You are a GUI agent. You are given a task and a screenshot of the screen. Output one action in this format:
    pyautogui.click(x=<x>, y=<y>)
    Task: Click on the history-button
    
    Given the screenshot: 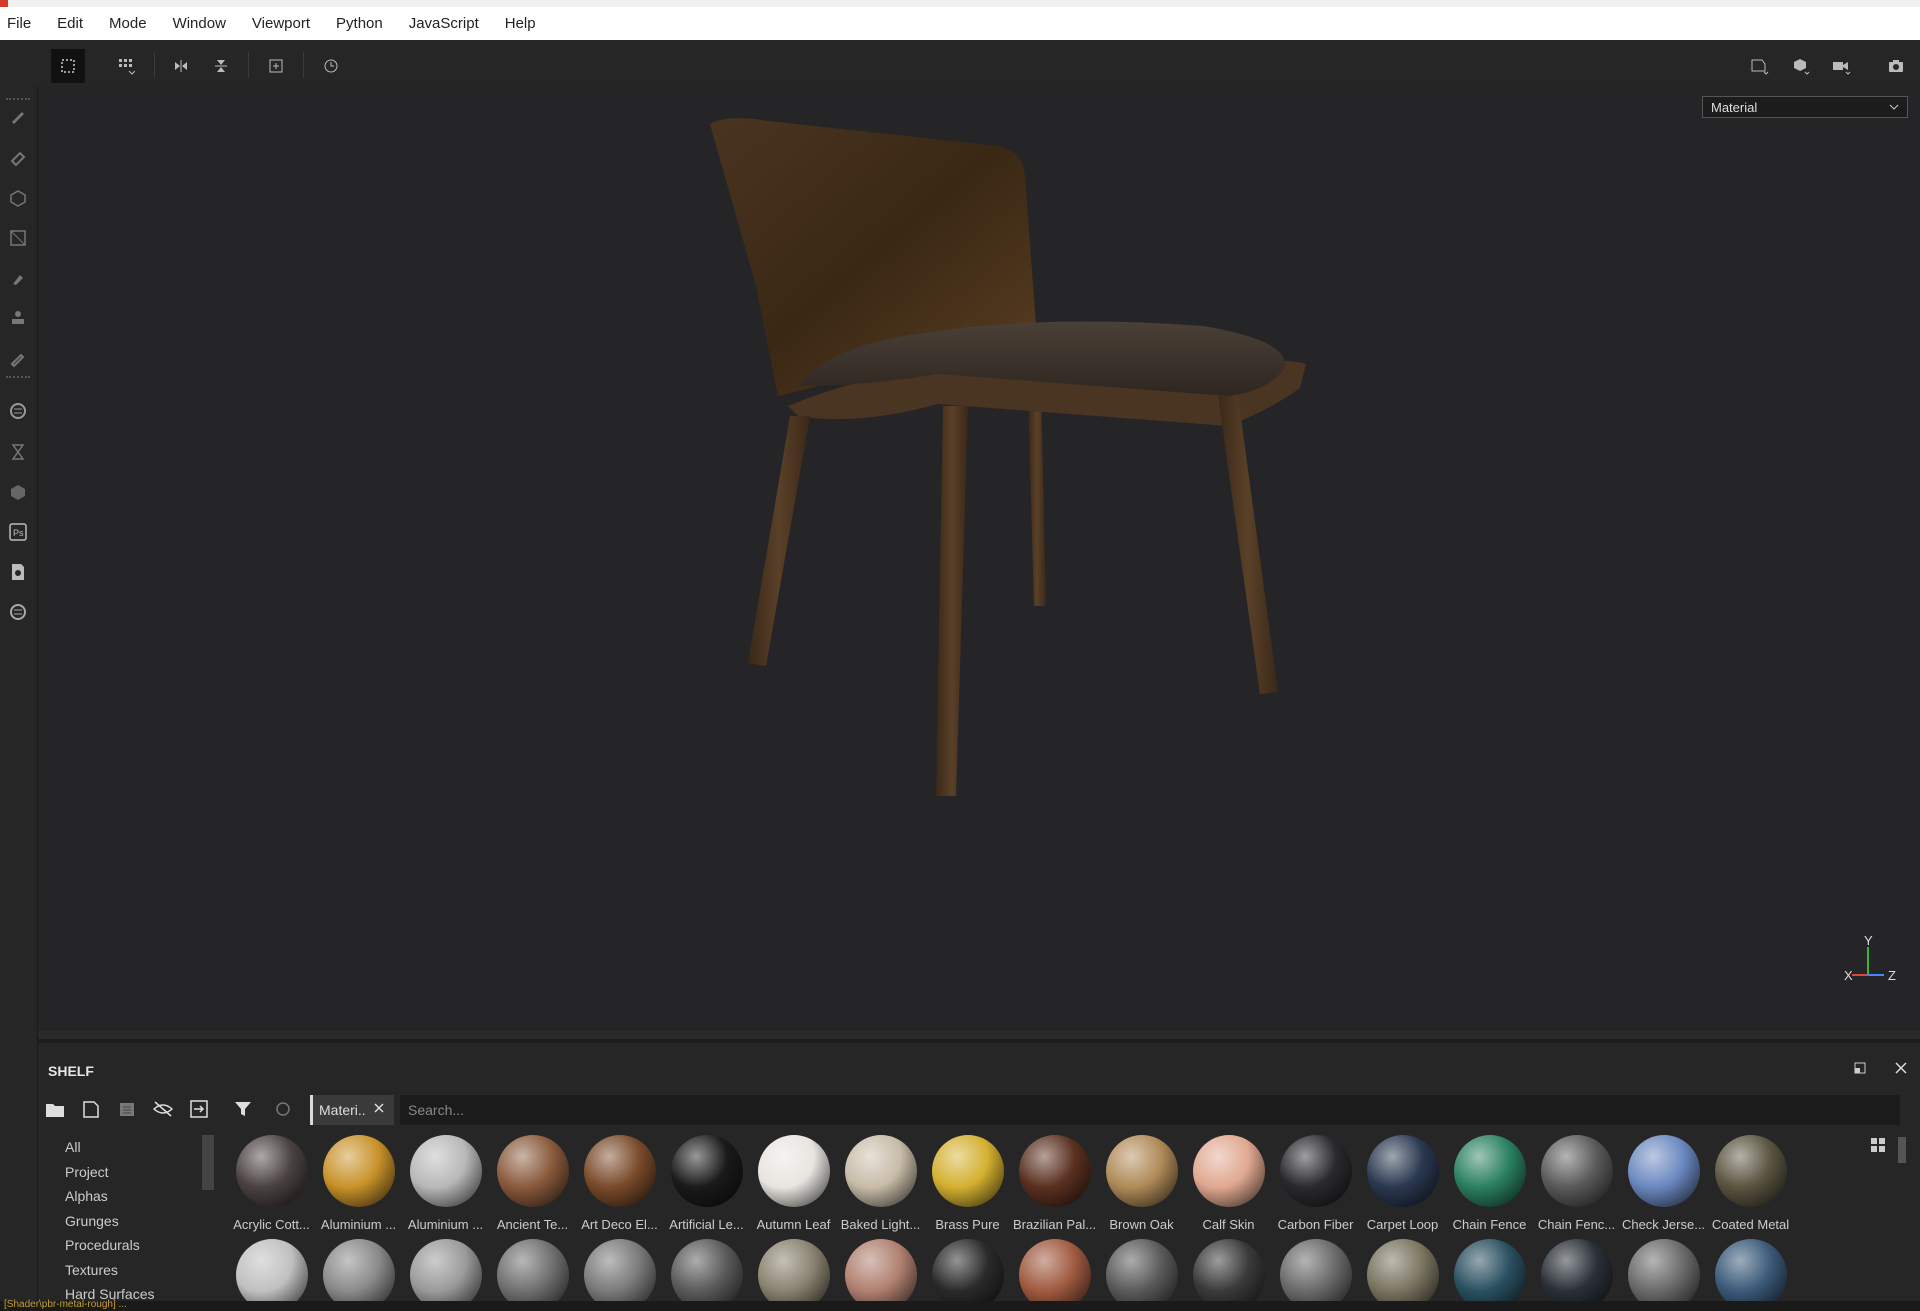 What is the action you would take?
    pyautogui.click(x=331, y=66)
    